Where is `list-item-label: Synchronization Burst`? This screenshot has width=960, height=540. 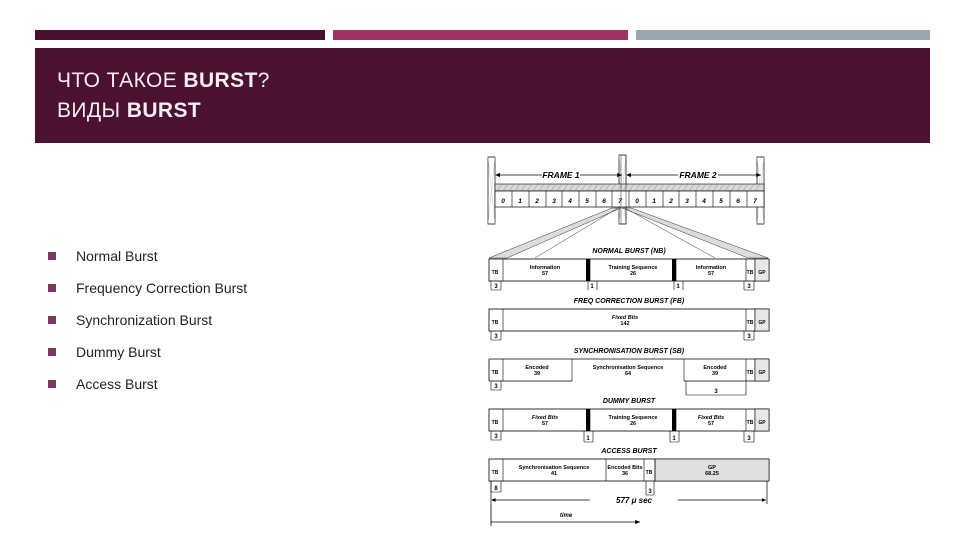
list-item-label: Synchronization Burst is located at coordinates (144, 320).